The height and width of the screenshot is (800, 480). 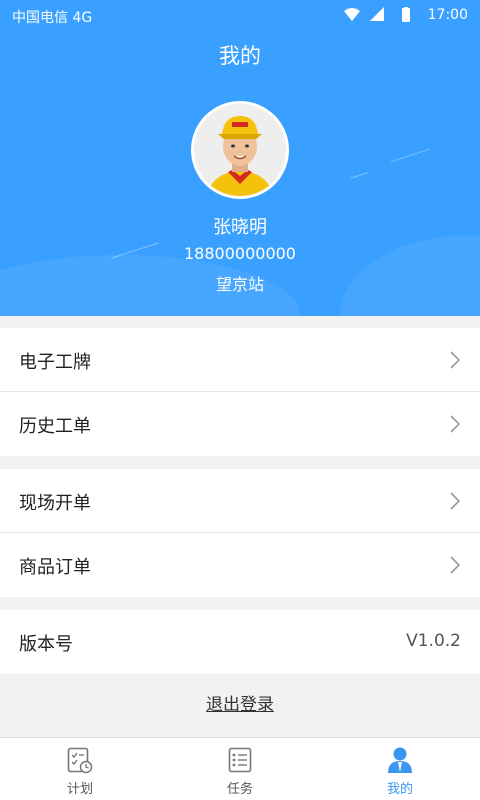 I want to click on battery-icon, so click(x=406, y=15).